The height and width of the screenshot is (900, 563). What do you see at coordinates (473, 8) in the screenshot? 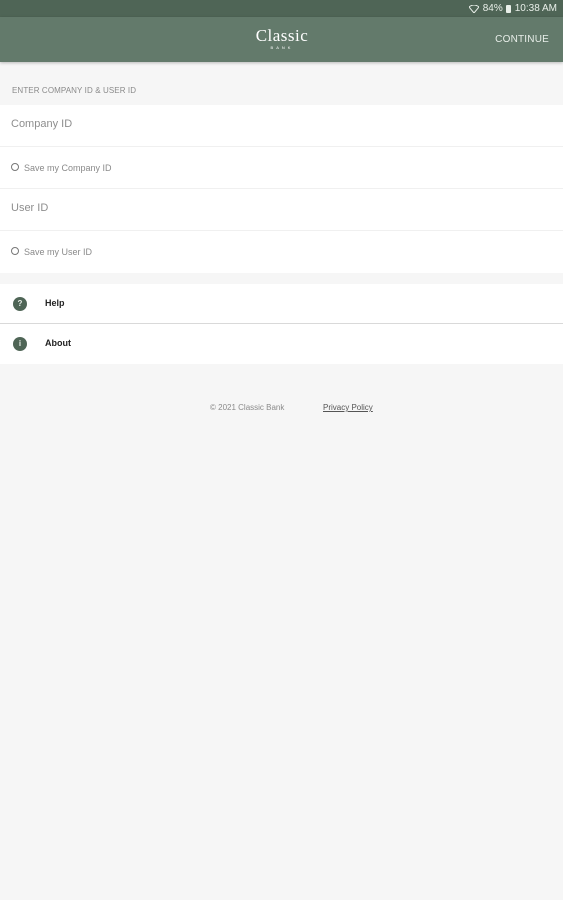
I see `wifi-icon` at bounding box center [473, 8].